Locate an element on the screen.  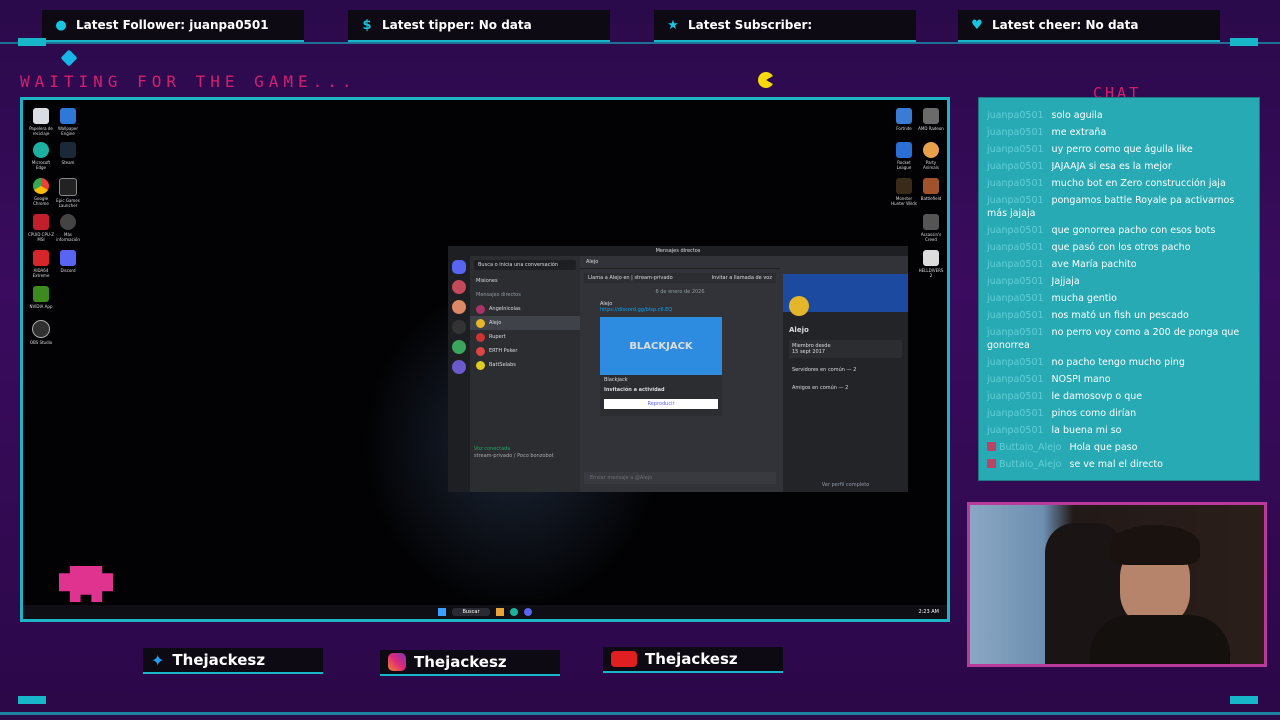
desktop-icon-party-animals: Party Animals is located at coordinates (931, 156).